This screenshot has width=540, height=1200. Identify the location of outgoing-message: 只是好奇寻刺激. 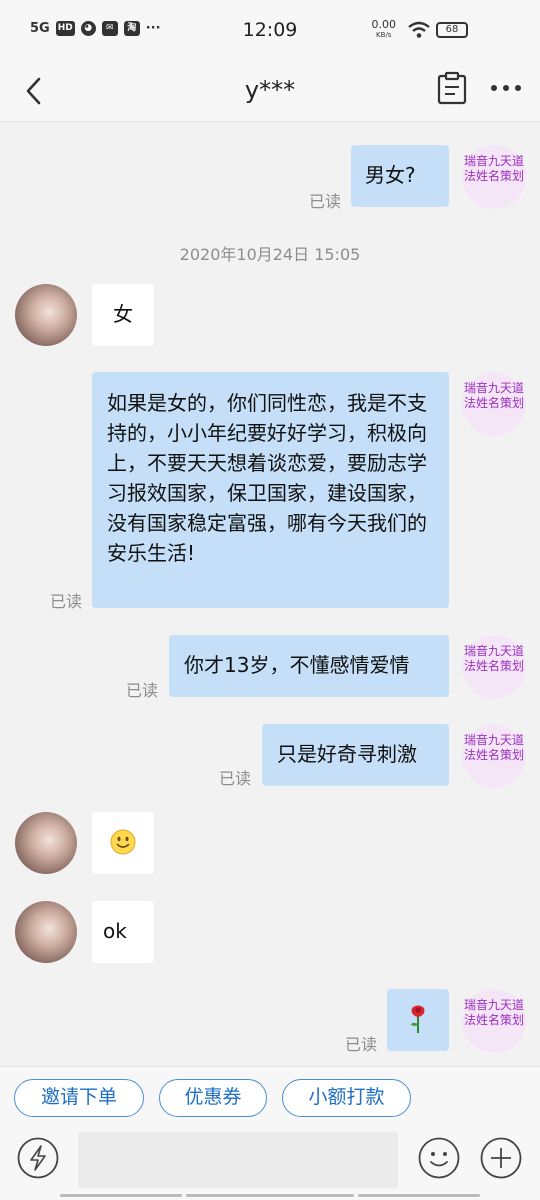
(355, 755).